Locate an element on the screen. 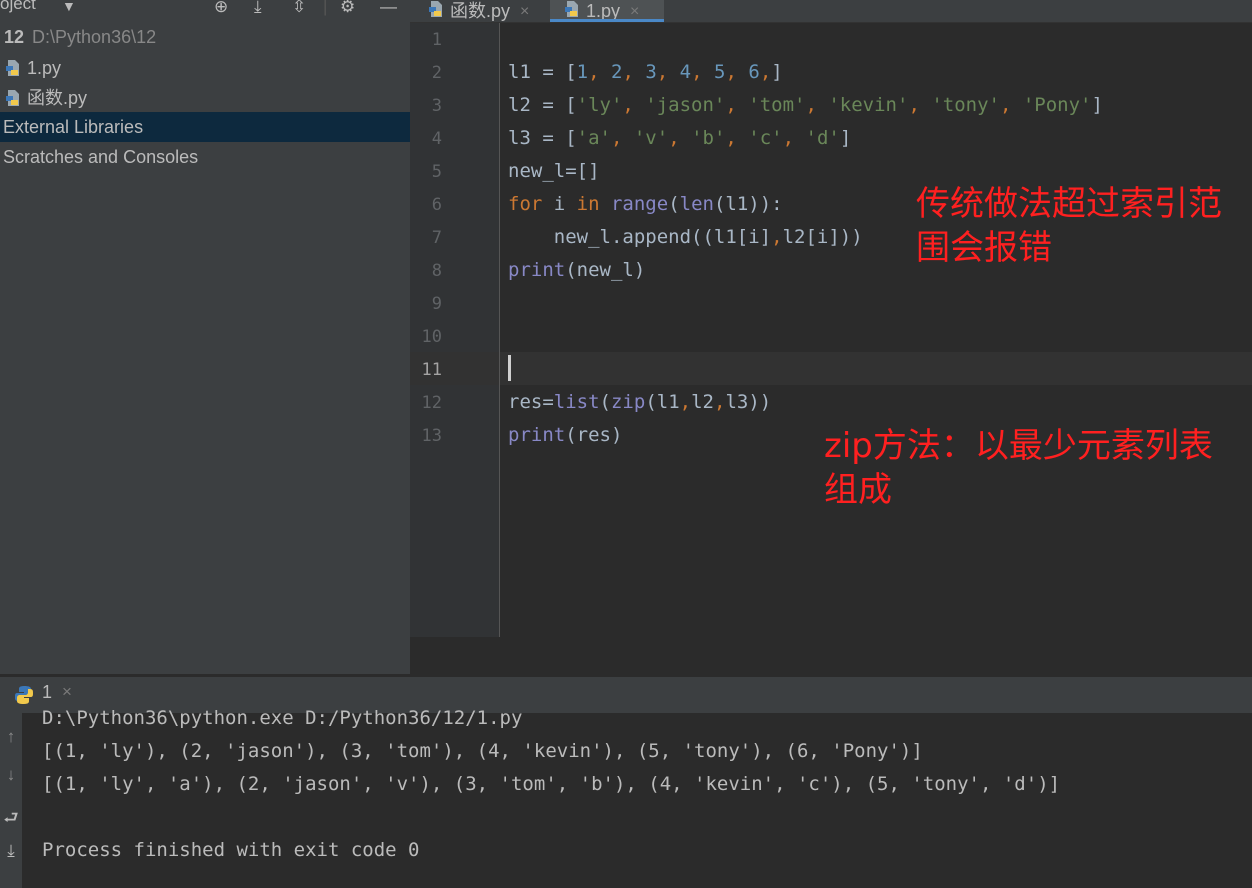  code-token: range is located at coordinates (639, 204).